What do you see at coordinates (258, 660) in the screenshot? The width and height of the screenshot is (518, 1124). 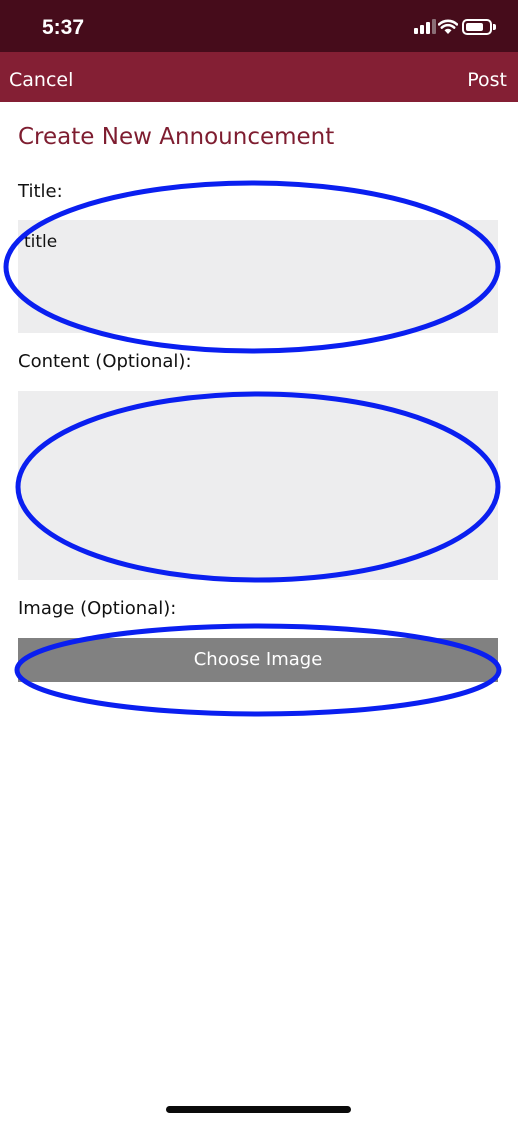 I see `choose-image-button: Choose Image` at bounding box center [258, 660].